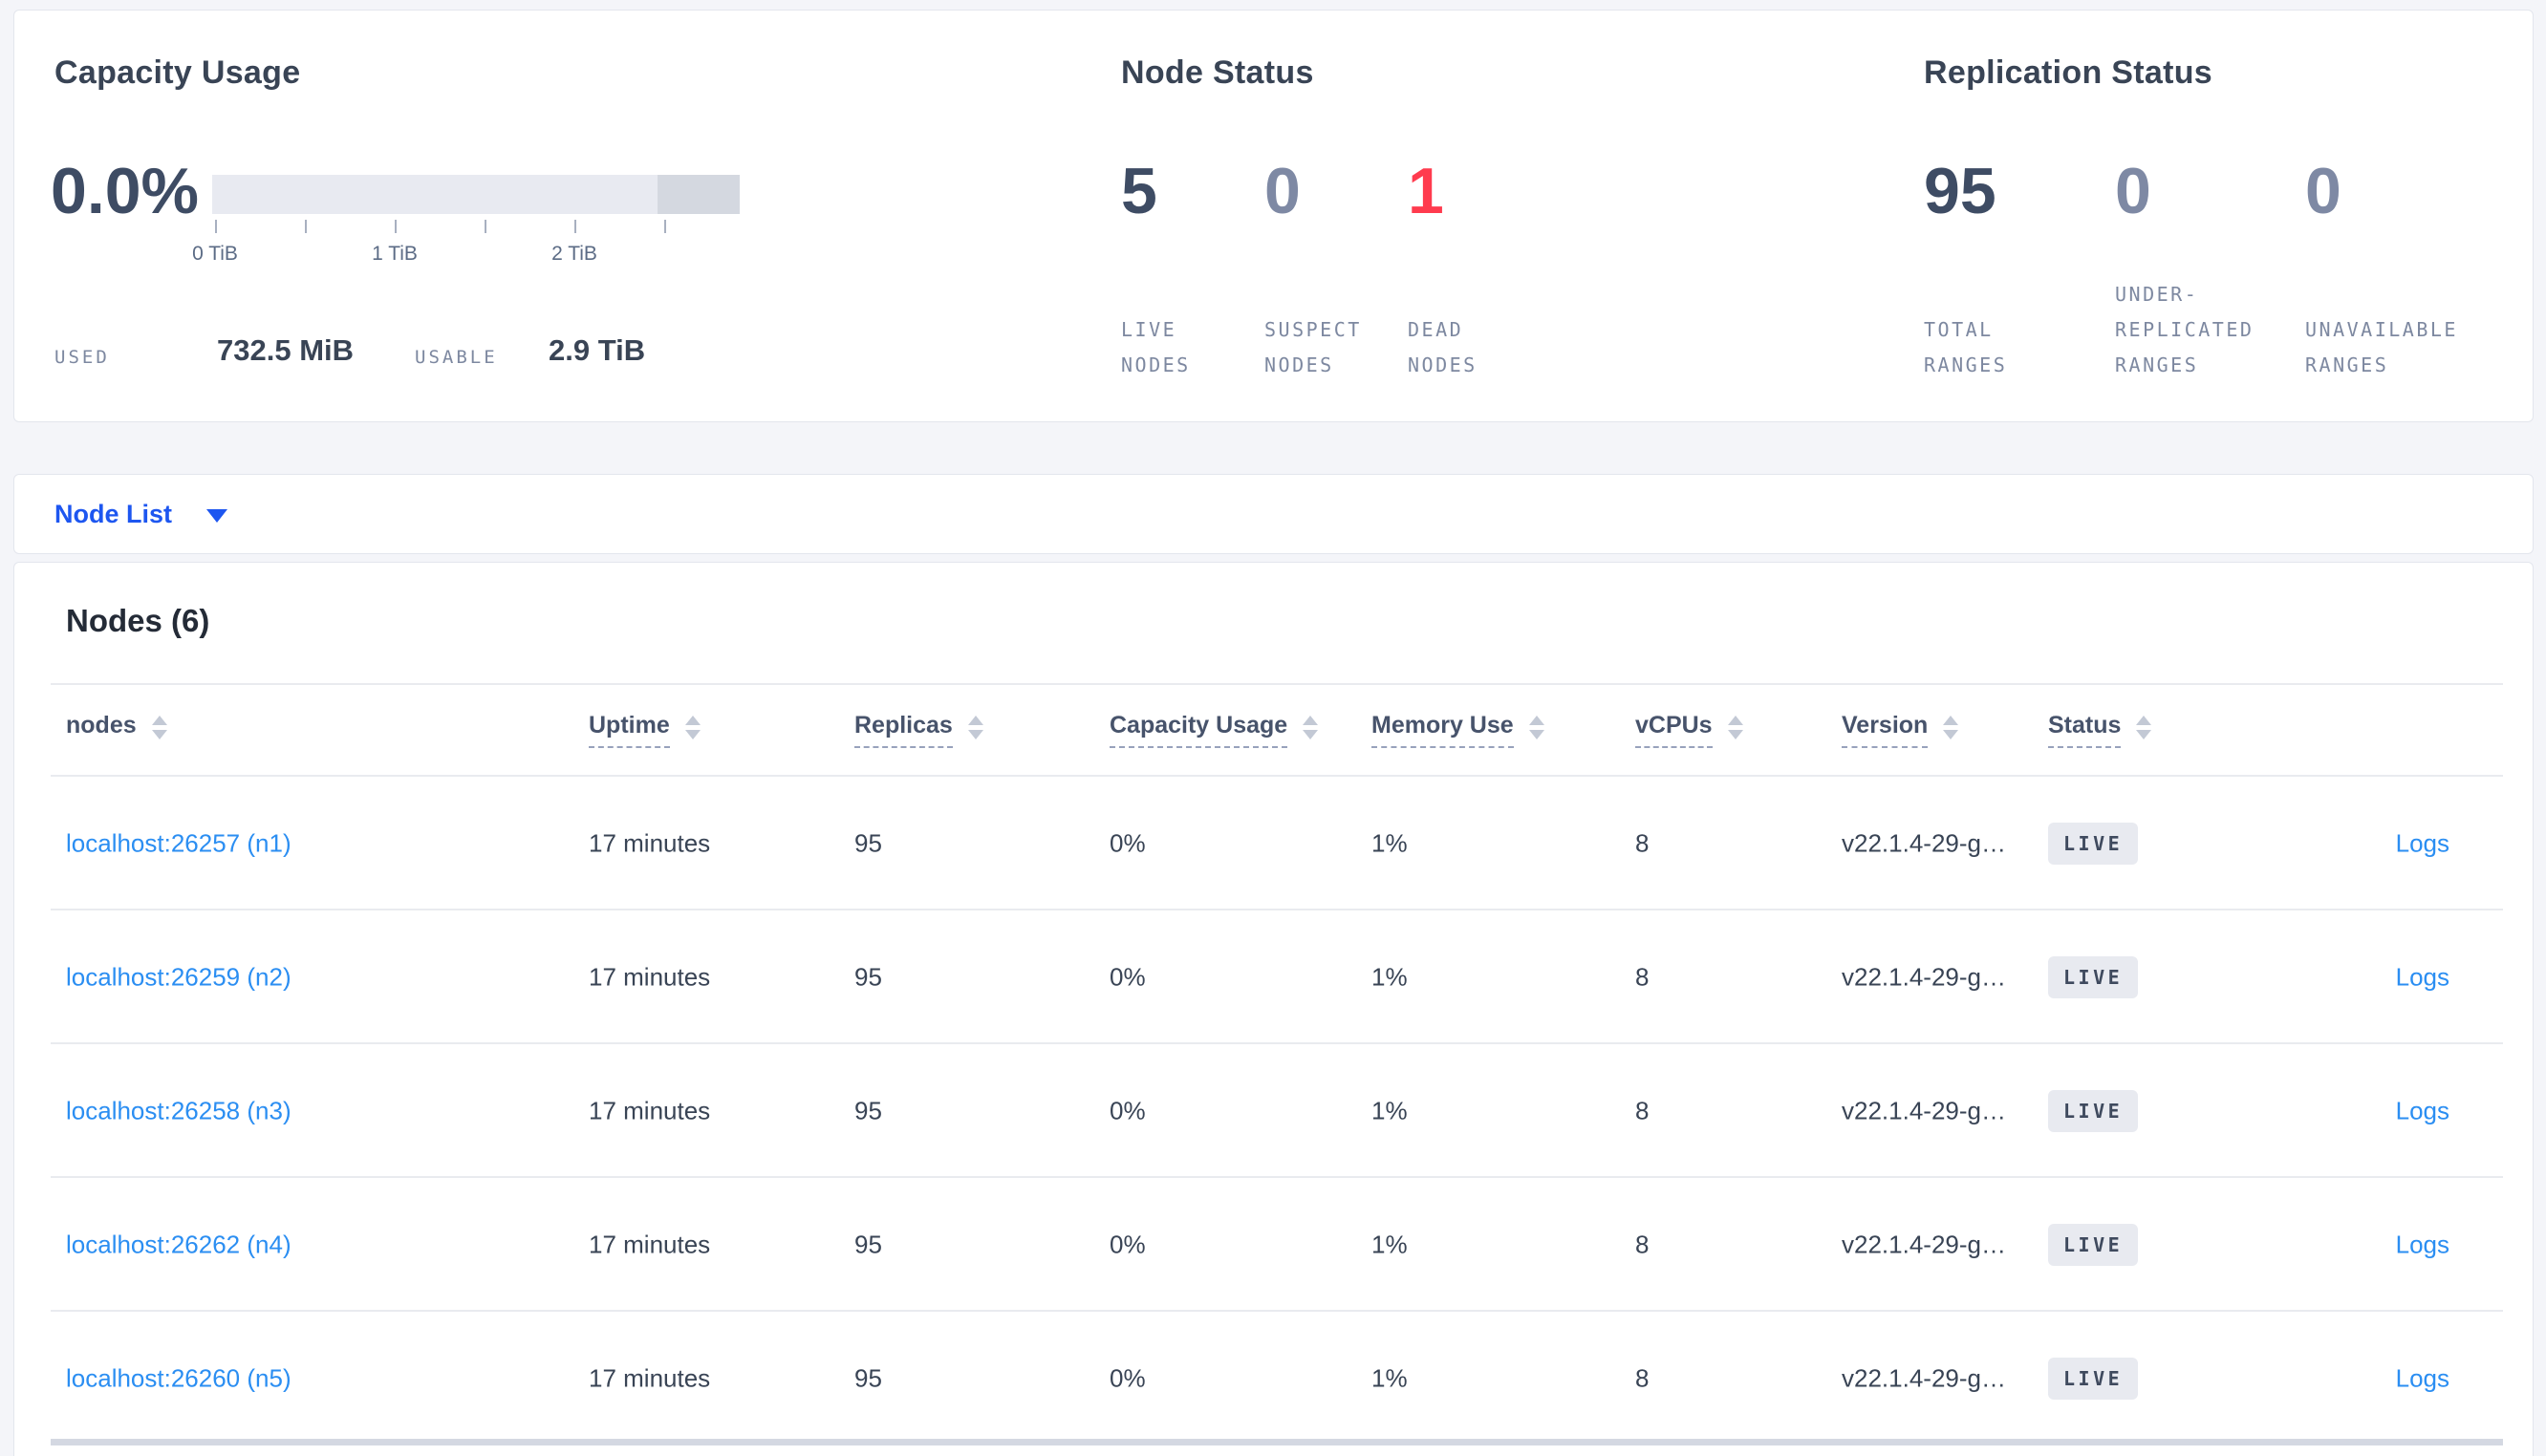 The height and width of the screenshot is (1456, 2546). Describe the element at coordinates (1139, 191) in the screenshot. I see `stat-value: 5` at that location.